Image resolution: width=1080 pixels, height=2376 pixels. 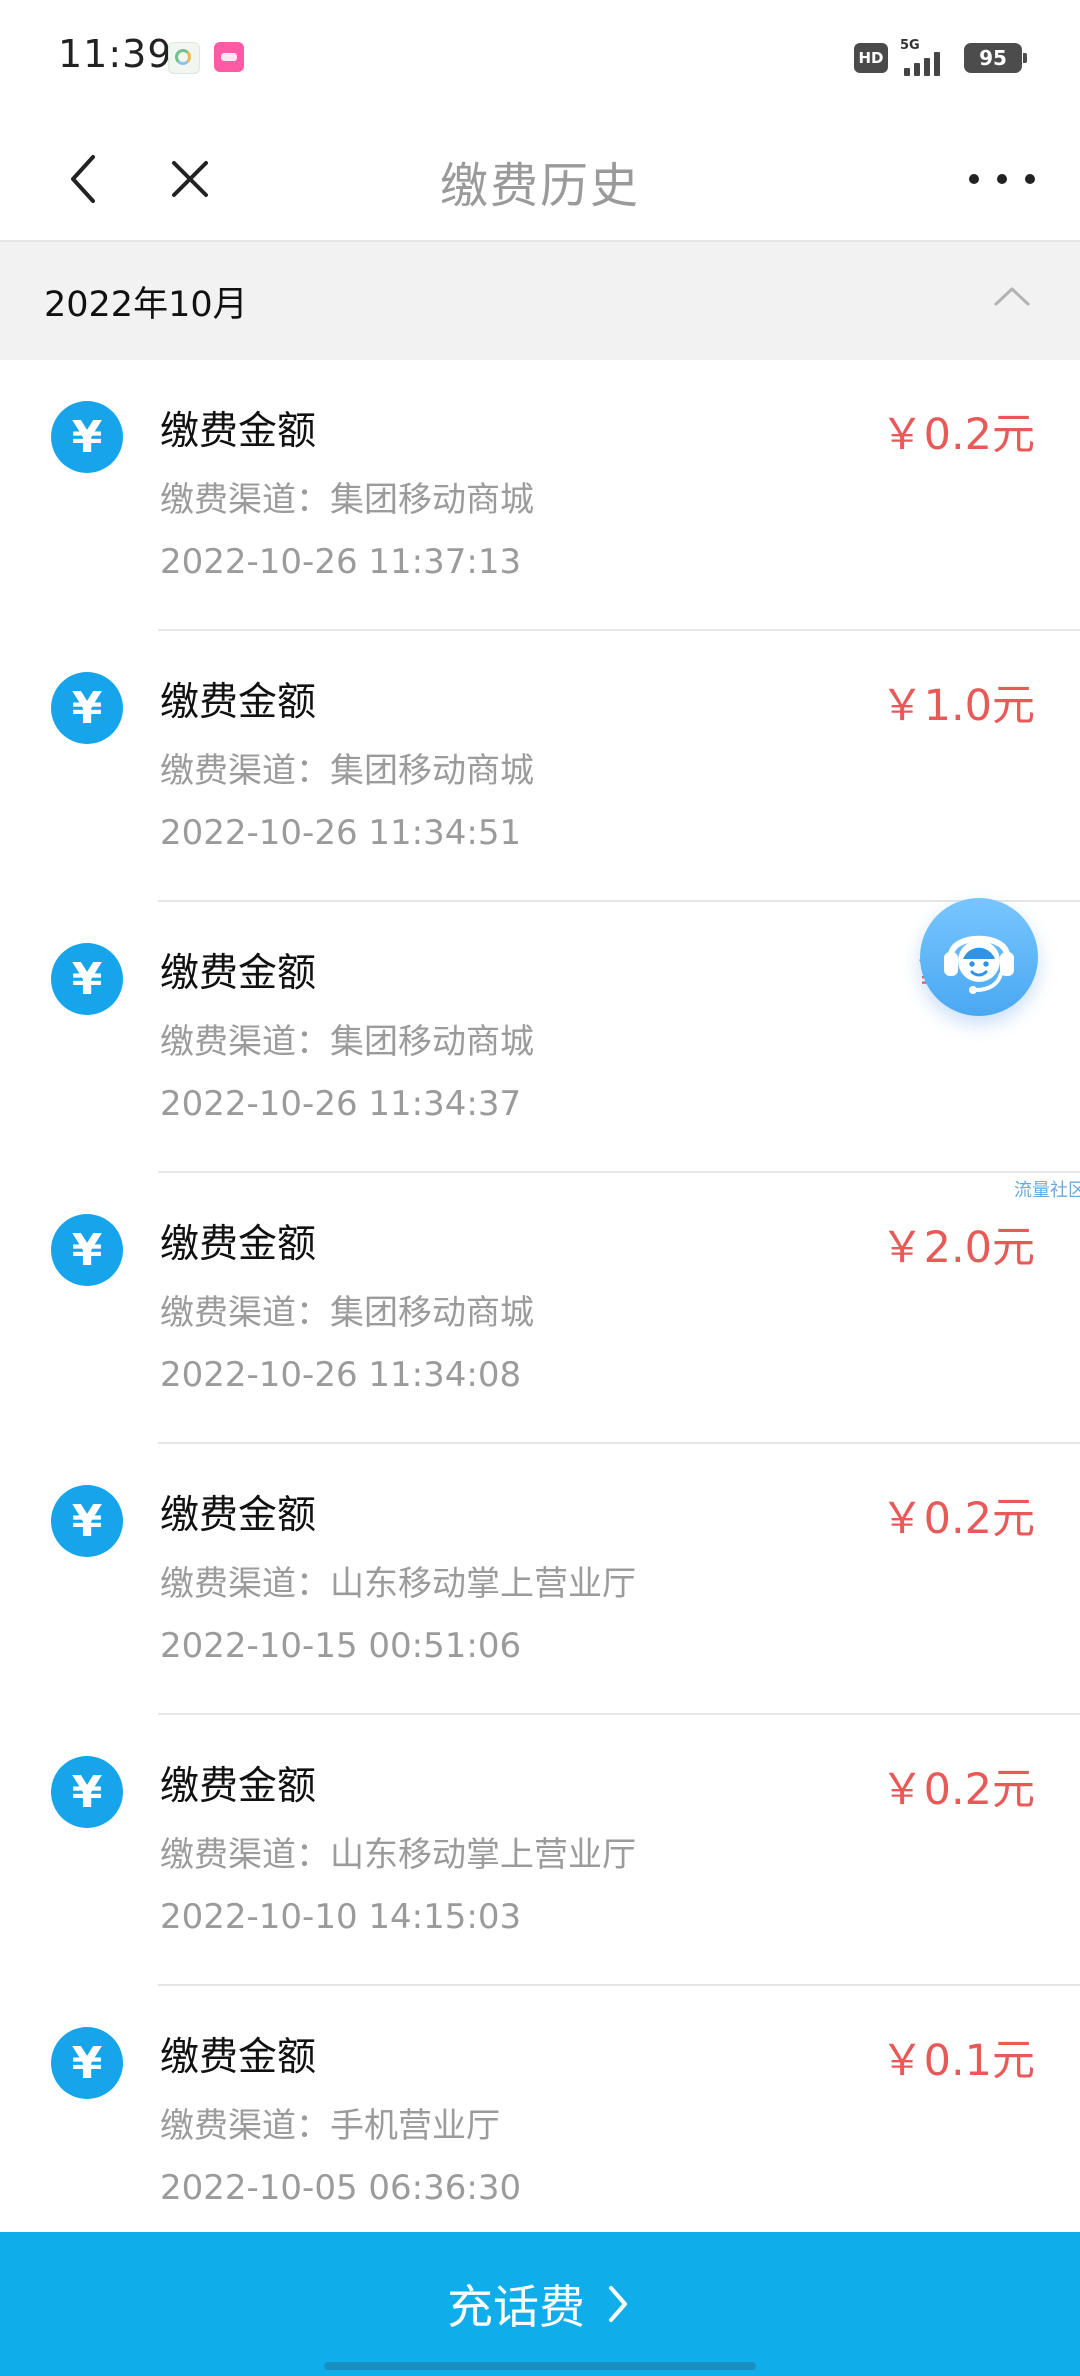 What do you see at coordinates (540, 2366) in the screenshot?
I see `home-indicator` at bounding box center [540, 2366].